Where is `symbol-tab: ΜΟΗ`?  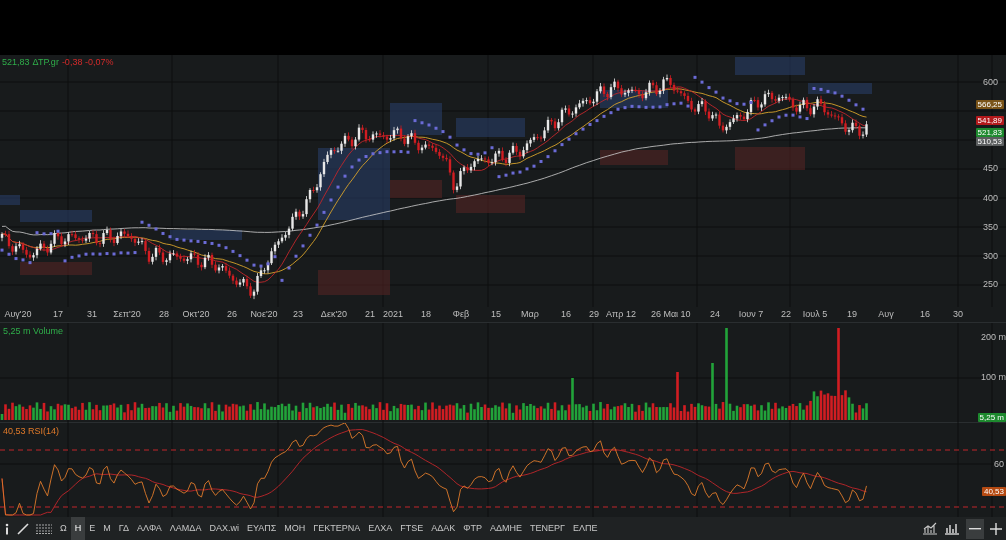 symbol-tab: ΜΟΗ is located at coordinates (295, 528).